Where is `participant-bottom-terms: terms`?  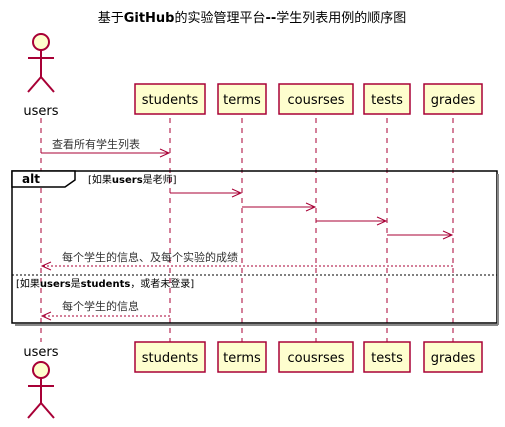
participant-bottom-terms: terms is located at coordinates (242, 357).